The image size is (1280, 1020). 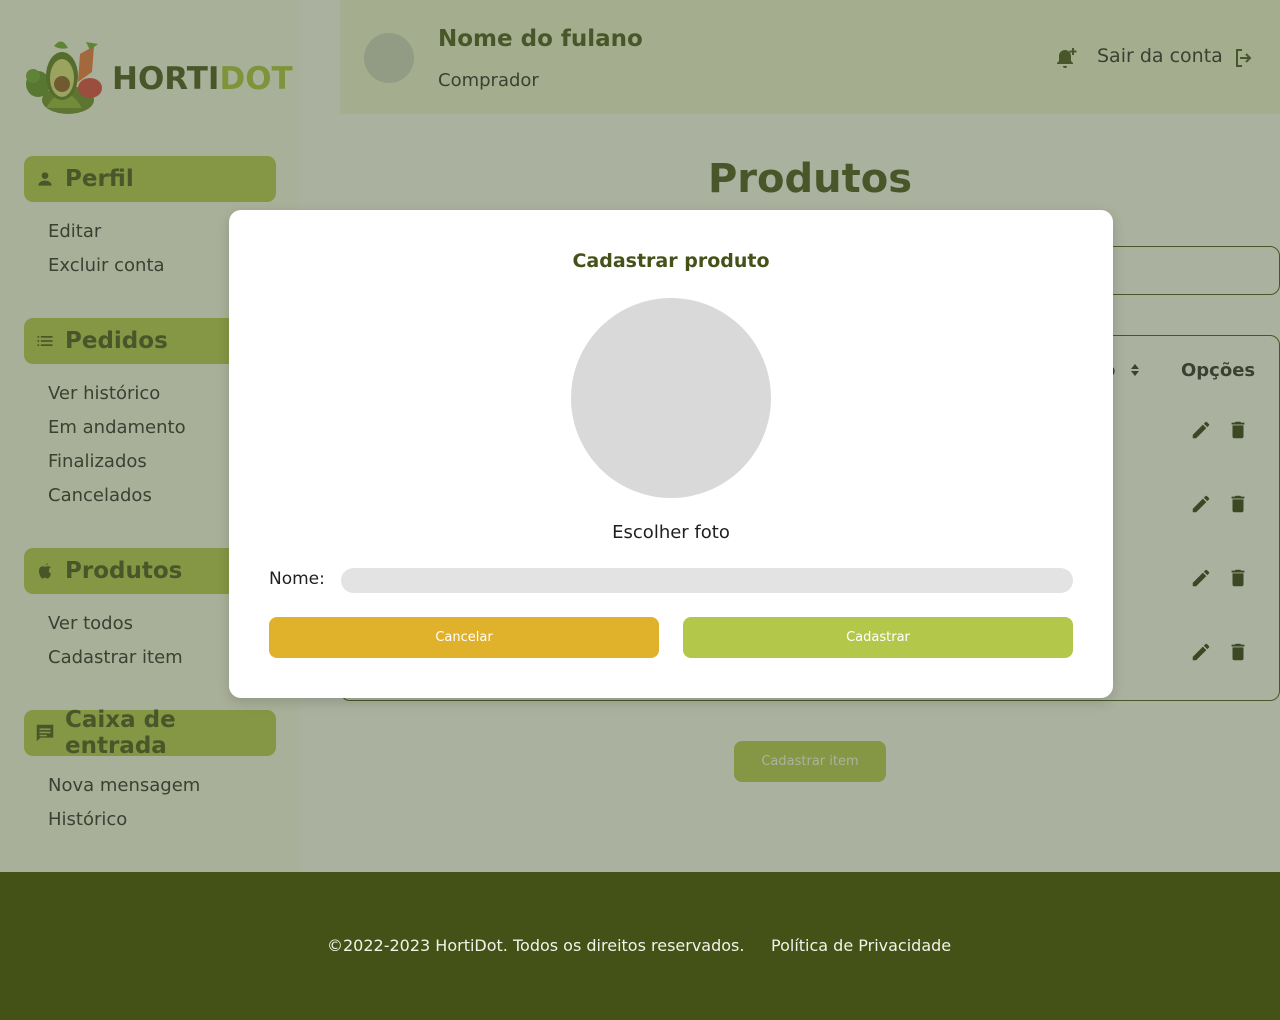 What do you see at coordinates (878, 637) in the screenshot?
I see `submit-button: Cadastrar` at bounding box center [878, 637].